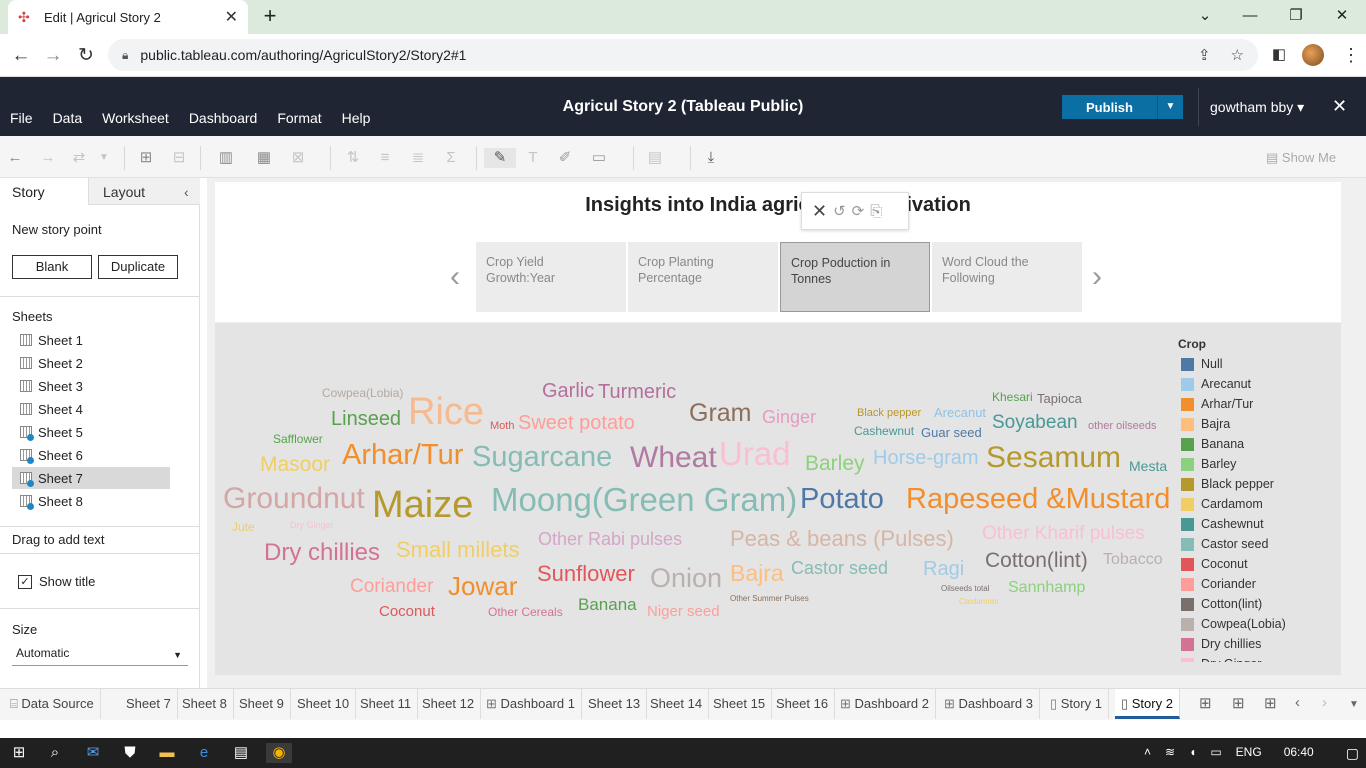 Image resolution: width=1366 pixels, height=768 pixels. I want to click on volume-icon: ◖, so click(1192, 753).